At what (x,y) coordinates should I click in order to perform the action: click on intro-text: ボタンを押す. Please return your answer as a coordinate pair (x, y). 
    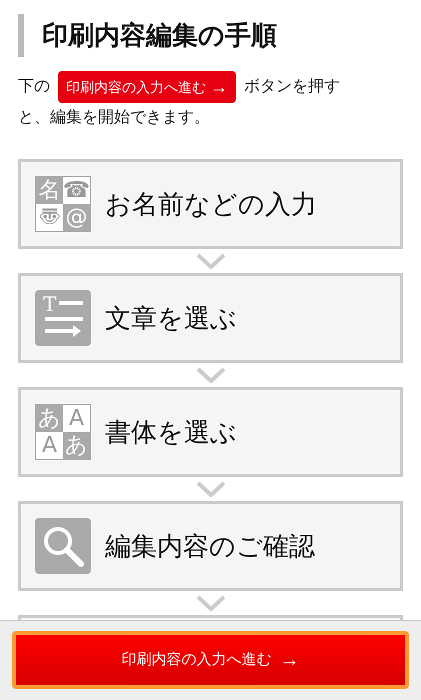
    Looking at the image, I should click on (292, 87).